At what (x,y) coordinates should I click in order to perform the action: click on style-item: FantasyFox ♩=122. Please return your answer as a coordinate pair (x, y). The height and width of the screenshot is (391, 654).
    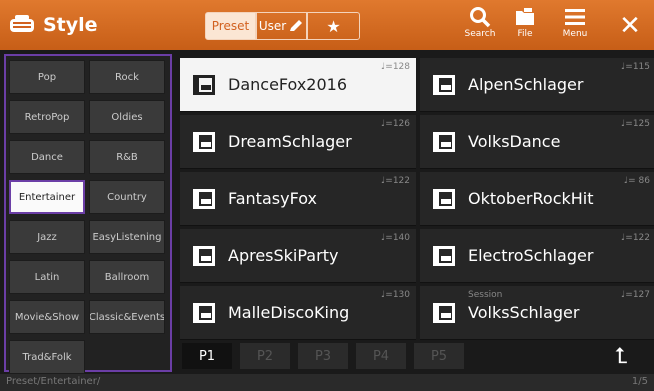
    Looking at the image, I should click on (298, 199).